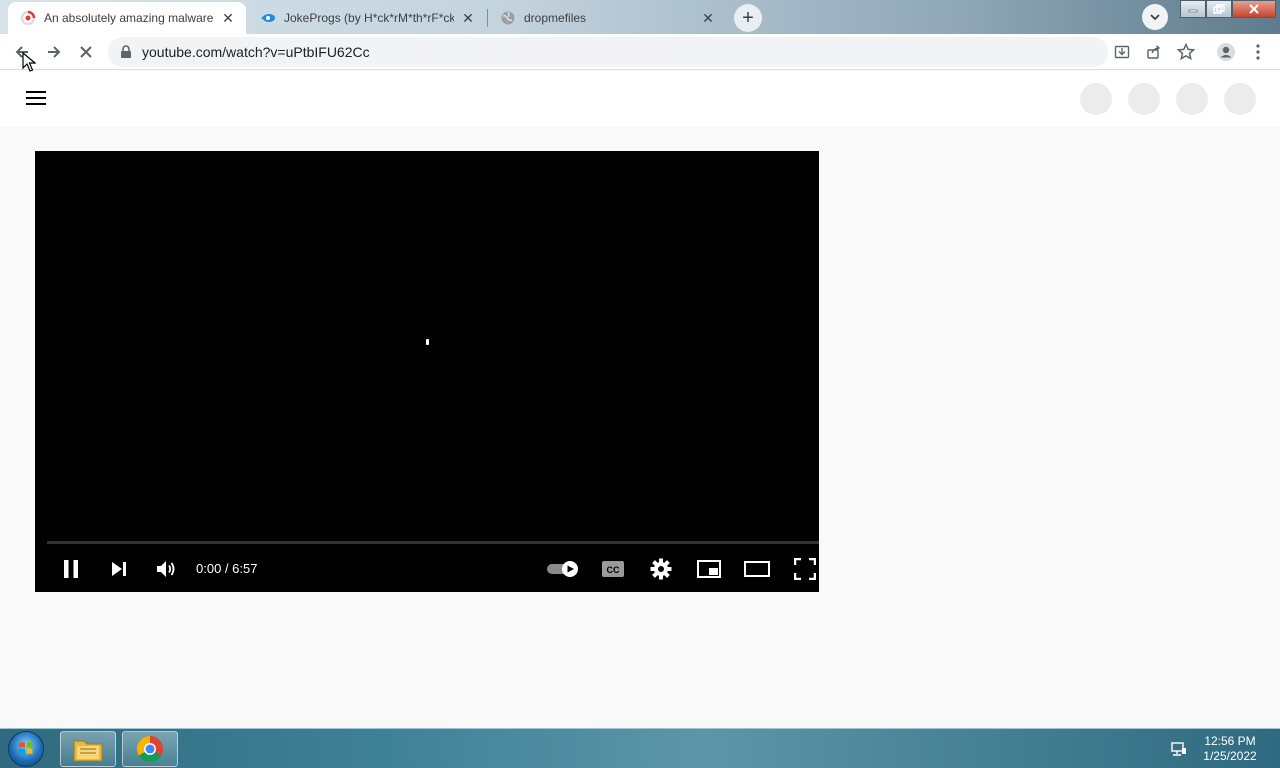 The image size is (1280, 768). Describe the element at coordinates (634, 52) in the screenshot. I see `address-bar: youtube.com/watch?v=uPtbIFU62Cc` at that location.